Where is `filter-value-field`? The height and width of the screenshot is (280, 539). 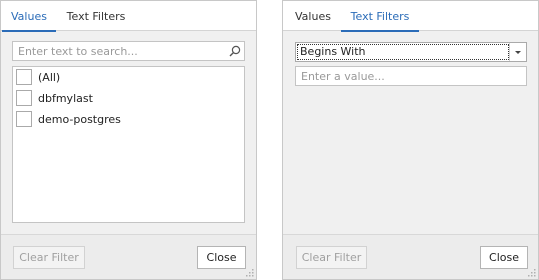 filter-value-field is located at coordinates (411, 76).